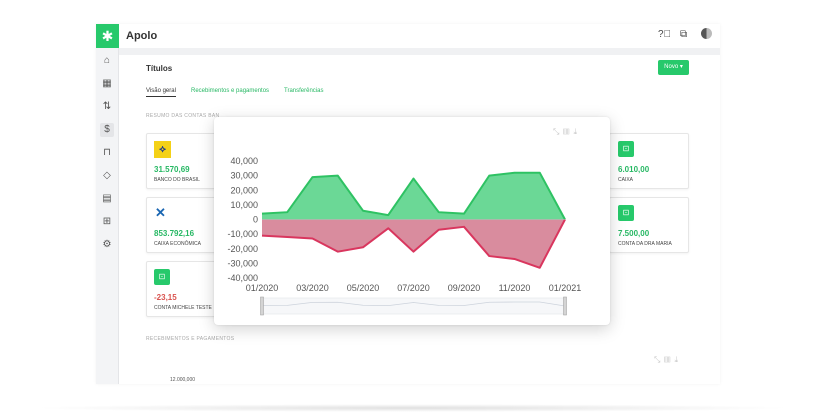 This screenshot has height=414, width=824. Describe the element at coordinates (242, 278) in the screenshot. I see `y-tick-label: -40,000` at that location.